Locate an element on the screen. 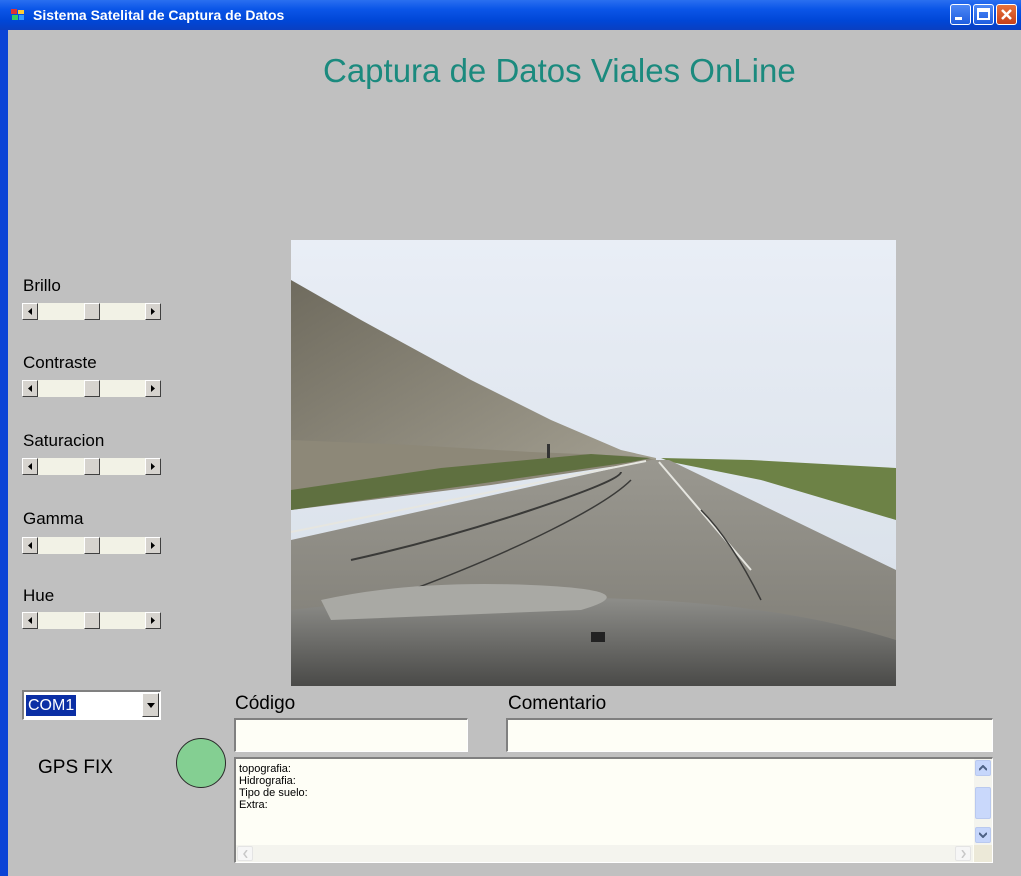 The image size is (1021, 876). scroll-thumb is located at coordinates (983, 803).